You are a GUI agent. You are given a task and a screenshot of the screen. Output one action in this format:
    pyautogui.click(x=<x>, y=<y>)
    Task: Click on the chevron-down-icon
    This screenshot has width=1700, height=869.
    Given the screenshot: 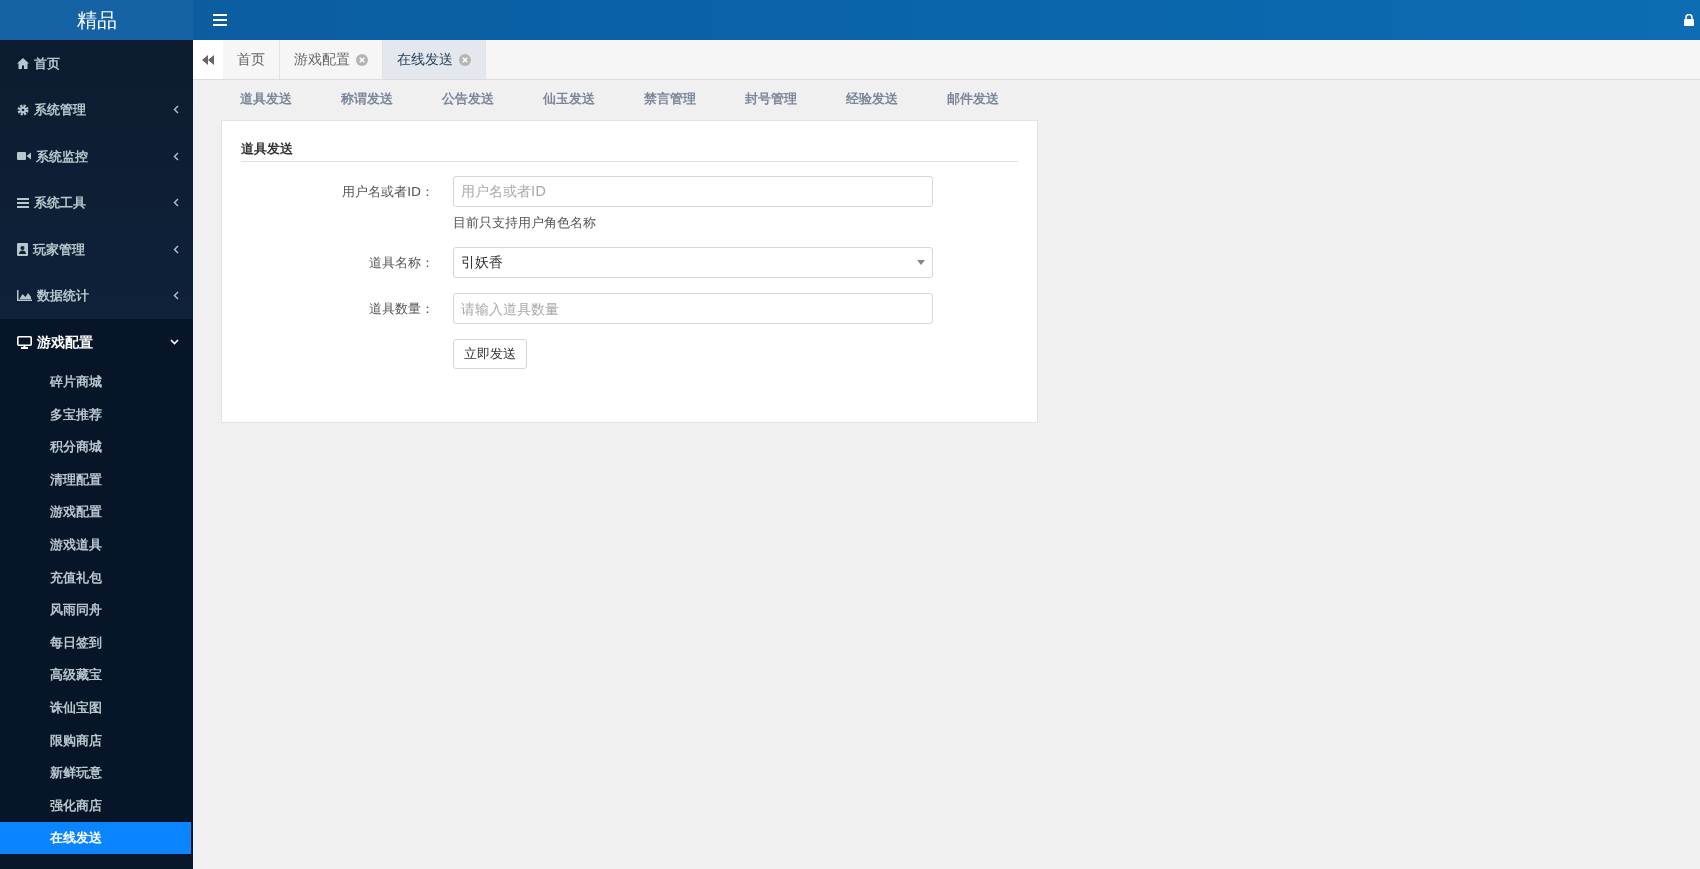 What is the action you would take?
    pyautogui.click(x=174, y=342)
    